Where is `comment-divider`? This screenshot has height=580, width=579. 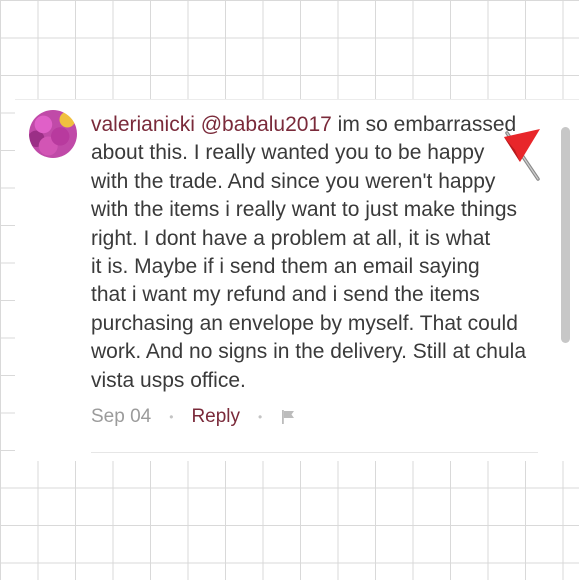 comment-divider is located at coordinates (314, 452).